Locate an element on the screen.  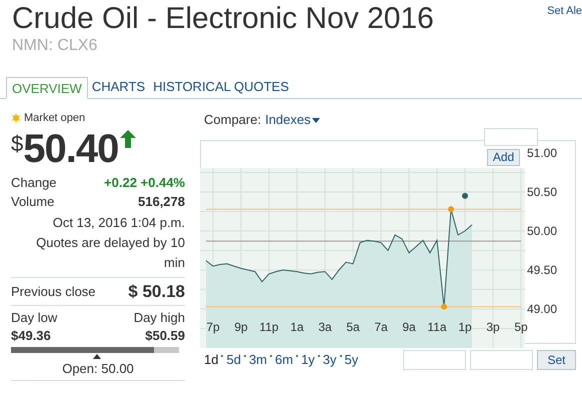
sun-icon is located at coordinates (16, 118).